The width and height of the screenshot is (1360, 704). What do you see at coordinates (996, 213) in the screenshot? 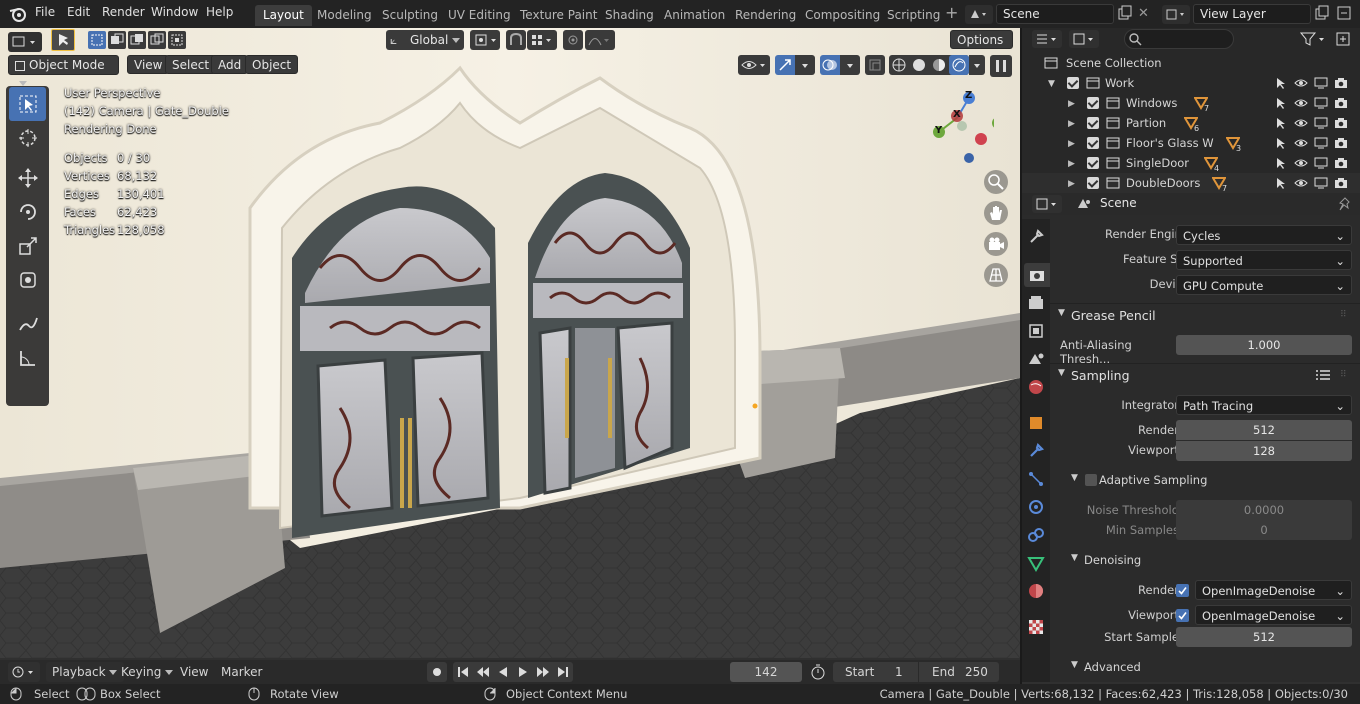
I see `pan-hand-icon` at bounding box center [996, 213].